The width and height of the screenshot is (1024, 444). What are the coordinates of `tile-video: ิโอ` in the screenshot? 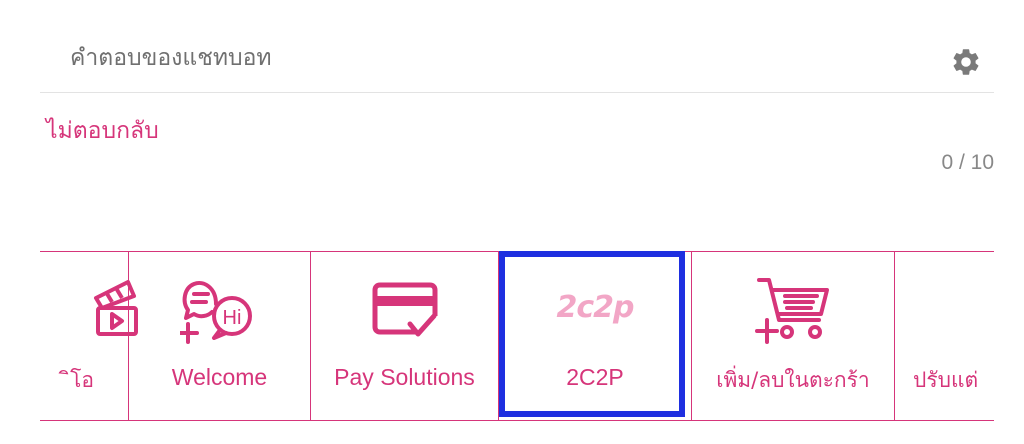 It's located at (89, 336).